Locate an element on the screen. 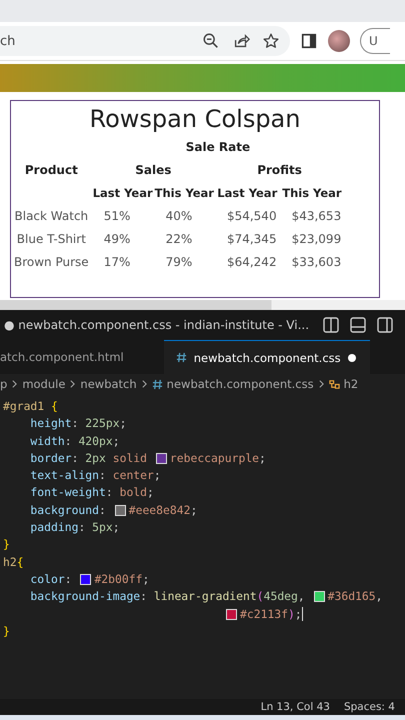 This screenshot has width=405, height=720. css-property: height is located at coordinates (50, 423).